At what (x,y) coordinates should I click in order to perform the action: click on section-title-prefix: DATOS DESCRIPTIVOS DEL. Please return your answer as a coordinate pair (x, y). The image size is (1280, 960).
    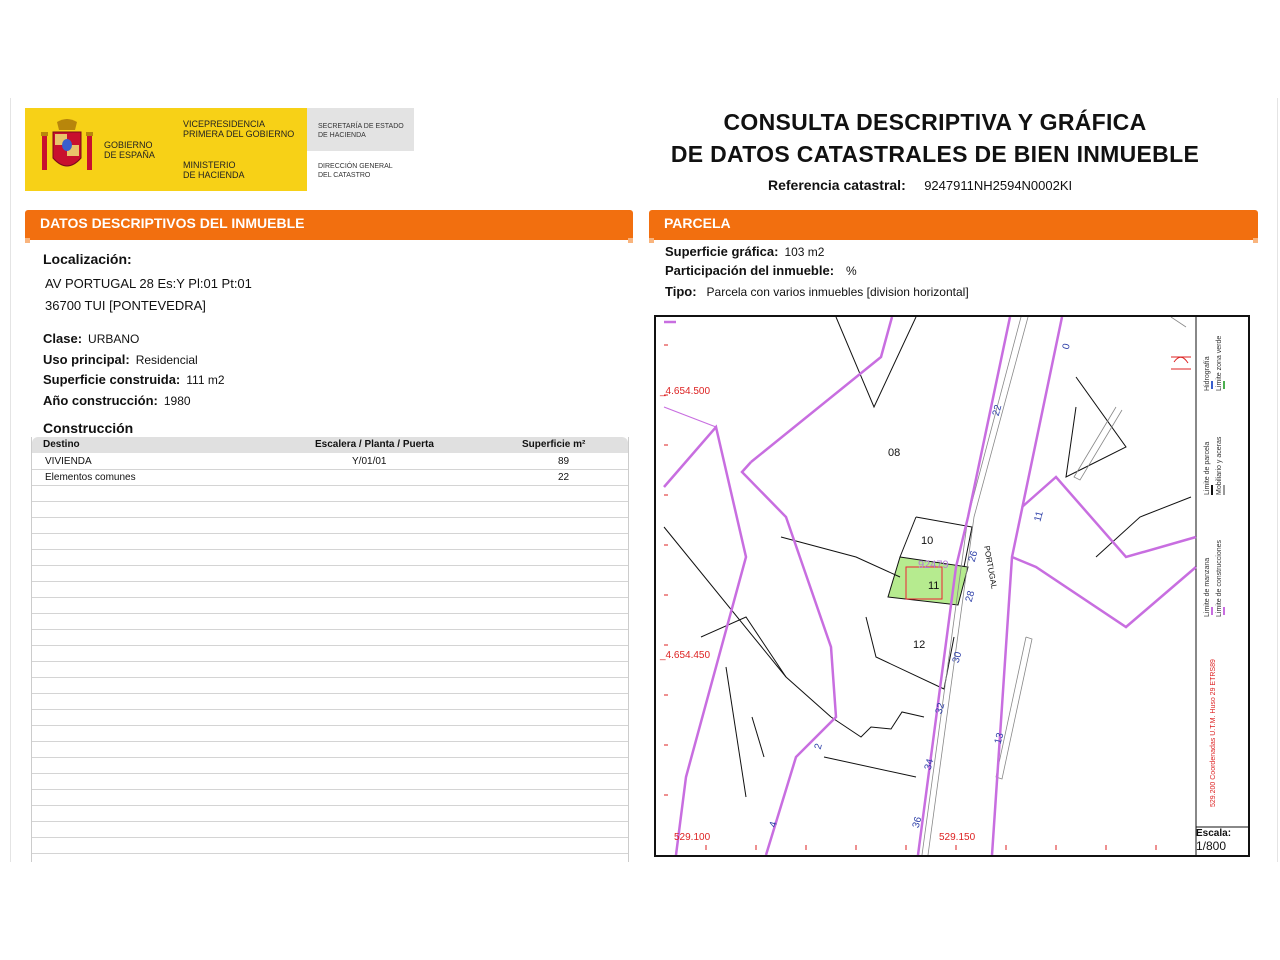
    Looking at the image, I should click on (136, 223).